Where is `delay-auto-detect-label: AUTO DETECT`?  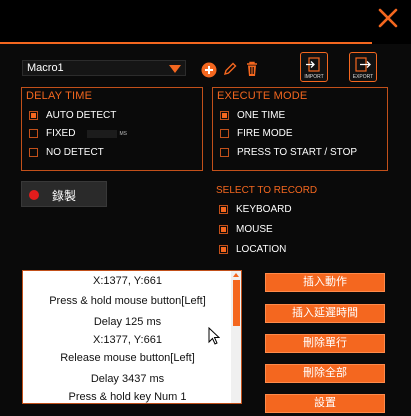
delay-auto-detect-label: AUTO DETECT is located at coordinates (81, 115).